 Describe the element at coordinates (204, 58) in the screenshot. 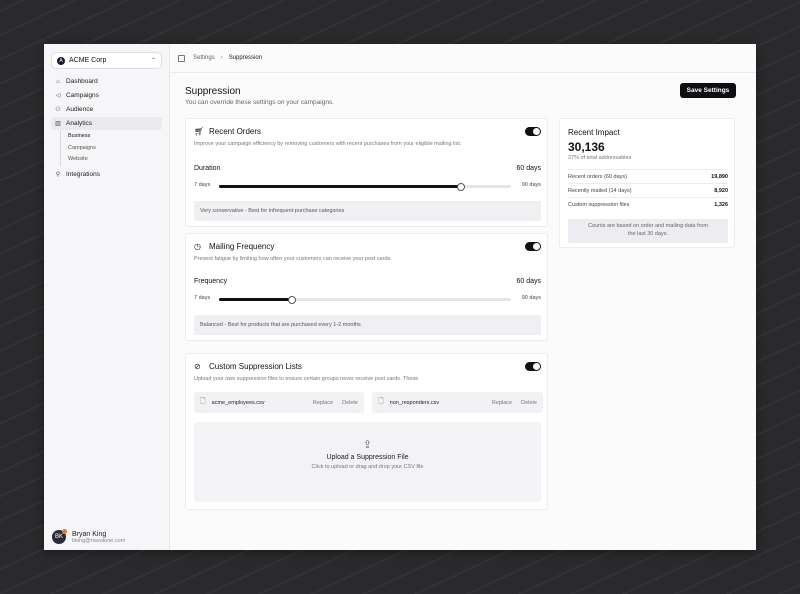

I see `breadcrumb-settings: Settings` at that location.